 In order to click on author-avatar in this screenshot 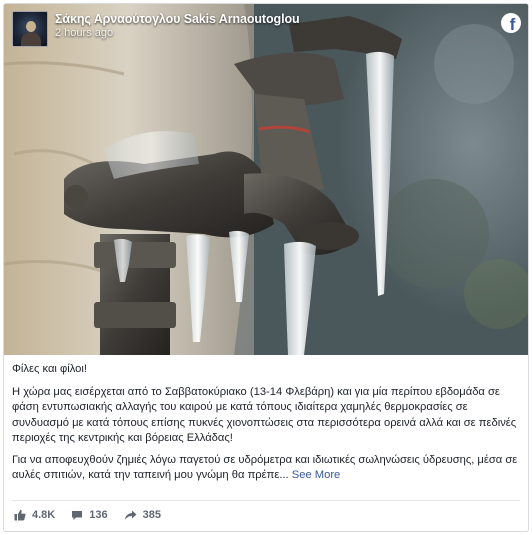, I will do `click(30, 29)`.